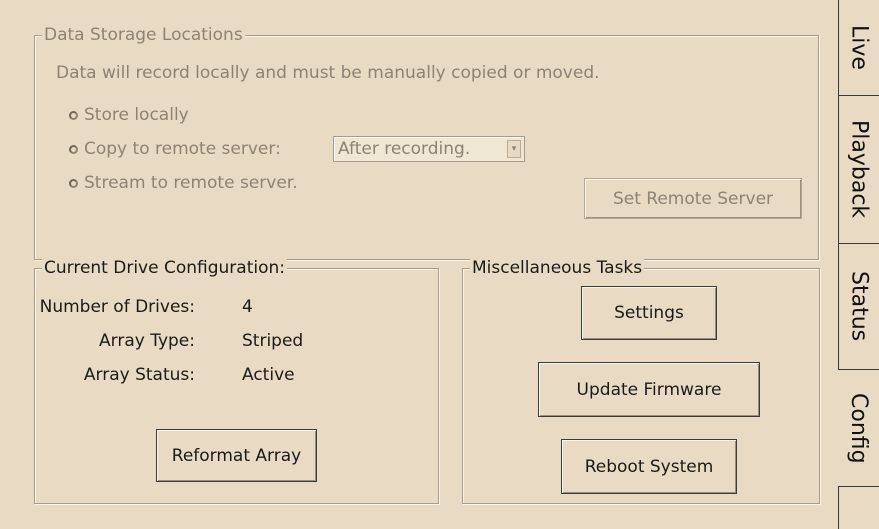  I want to click on tab-live-label: Live, so click(859, 47).